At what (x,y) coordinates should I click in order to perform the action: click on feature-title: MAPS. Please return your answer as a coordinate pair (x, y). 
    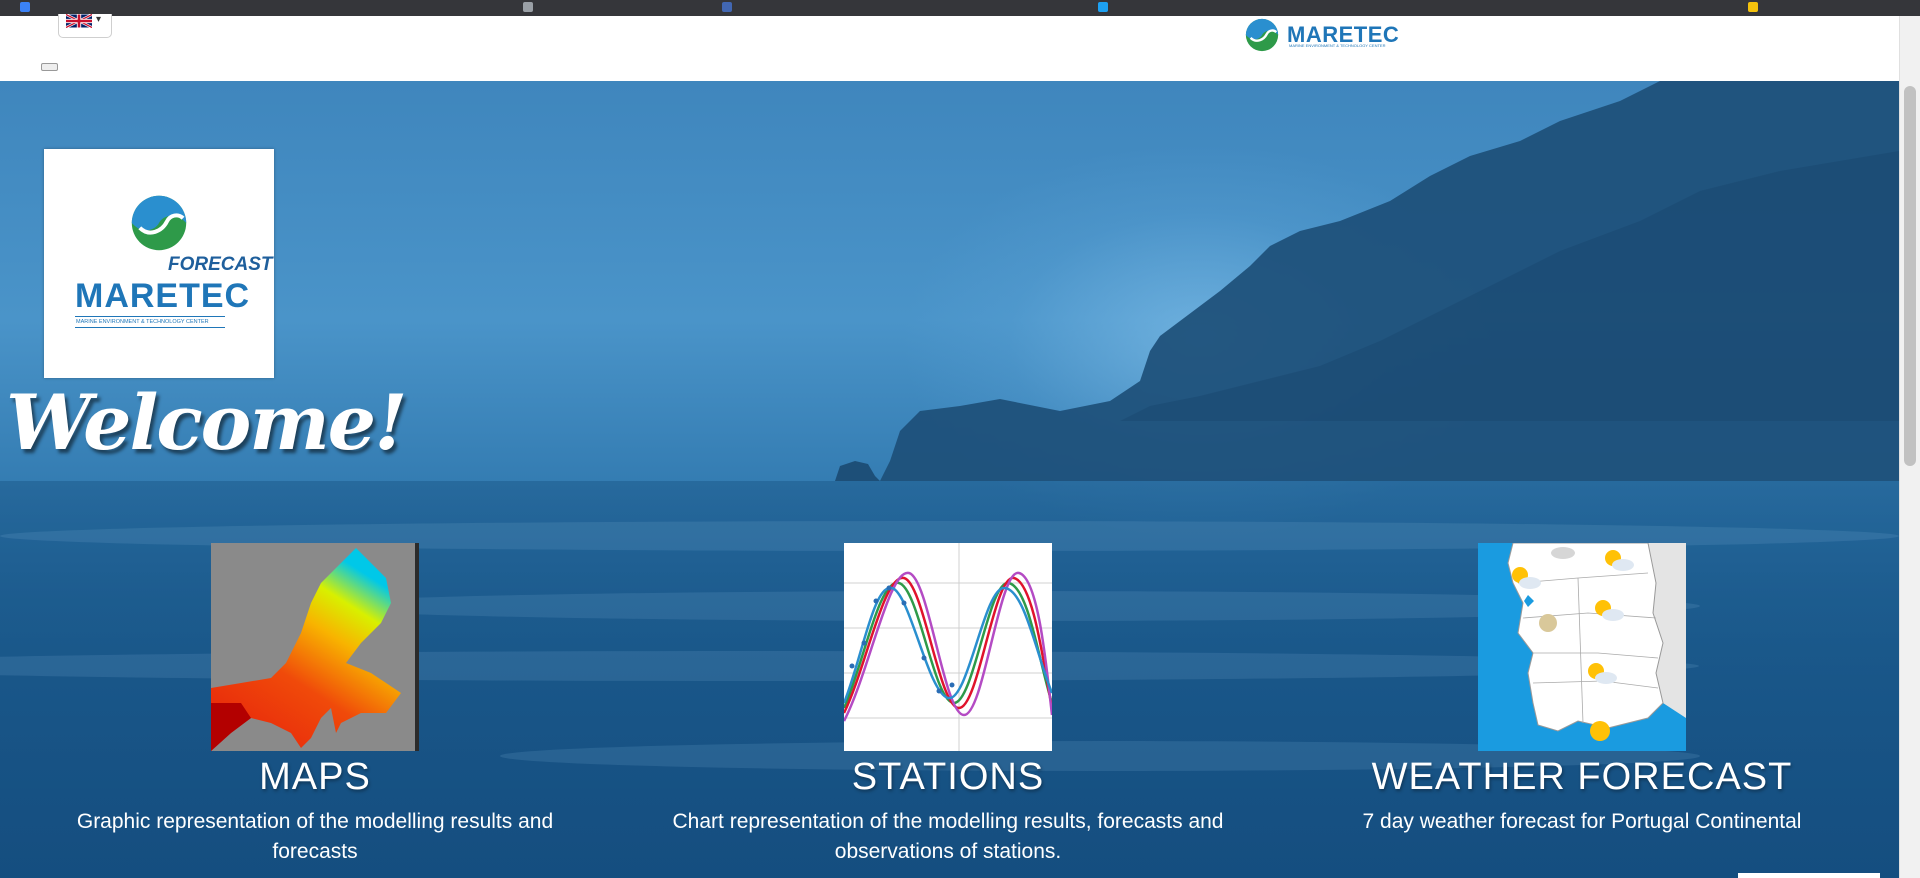
    Looking at the image, I should click on (315, 777).